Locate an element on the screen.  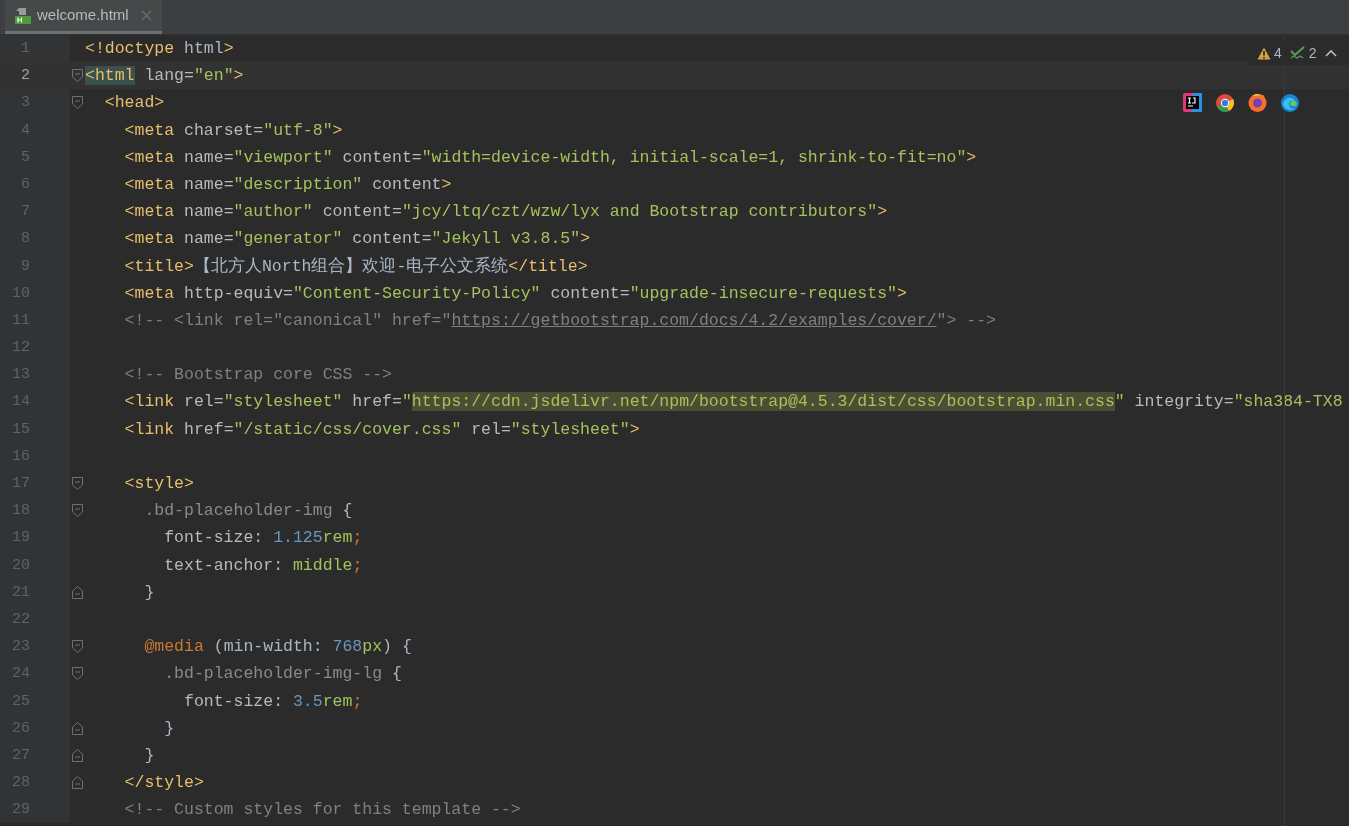
problem-count: 4 is located at coordinates (1278, 53).